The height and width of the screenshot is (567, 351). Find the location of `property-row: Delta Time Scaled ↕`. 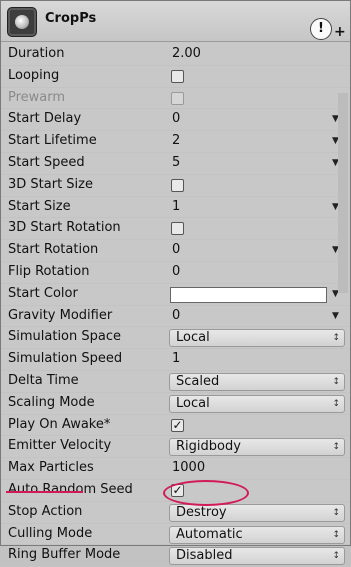

property-row: Delta Time Scaled ↕ is located at coordinates (175, 382).